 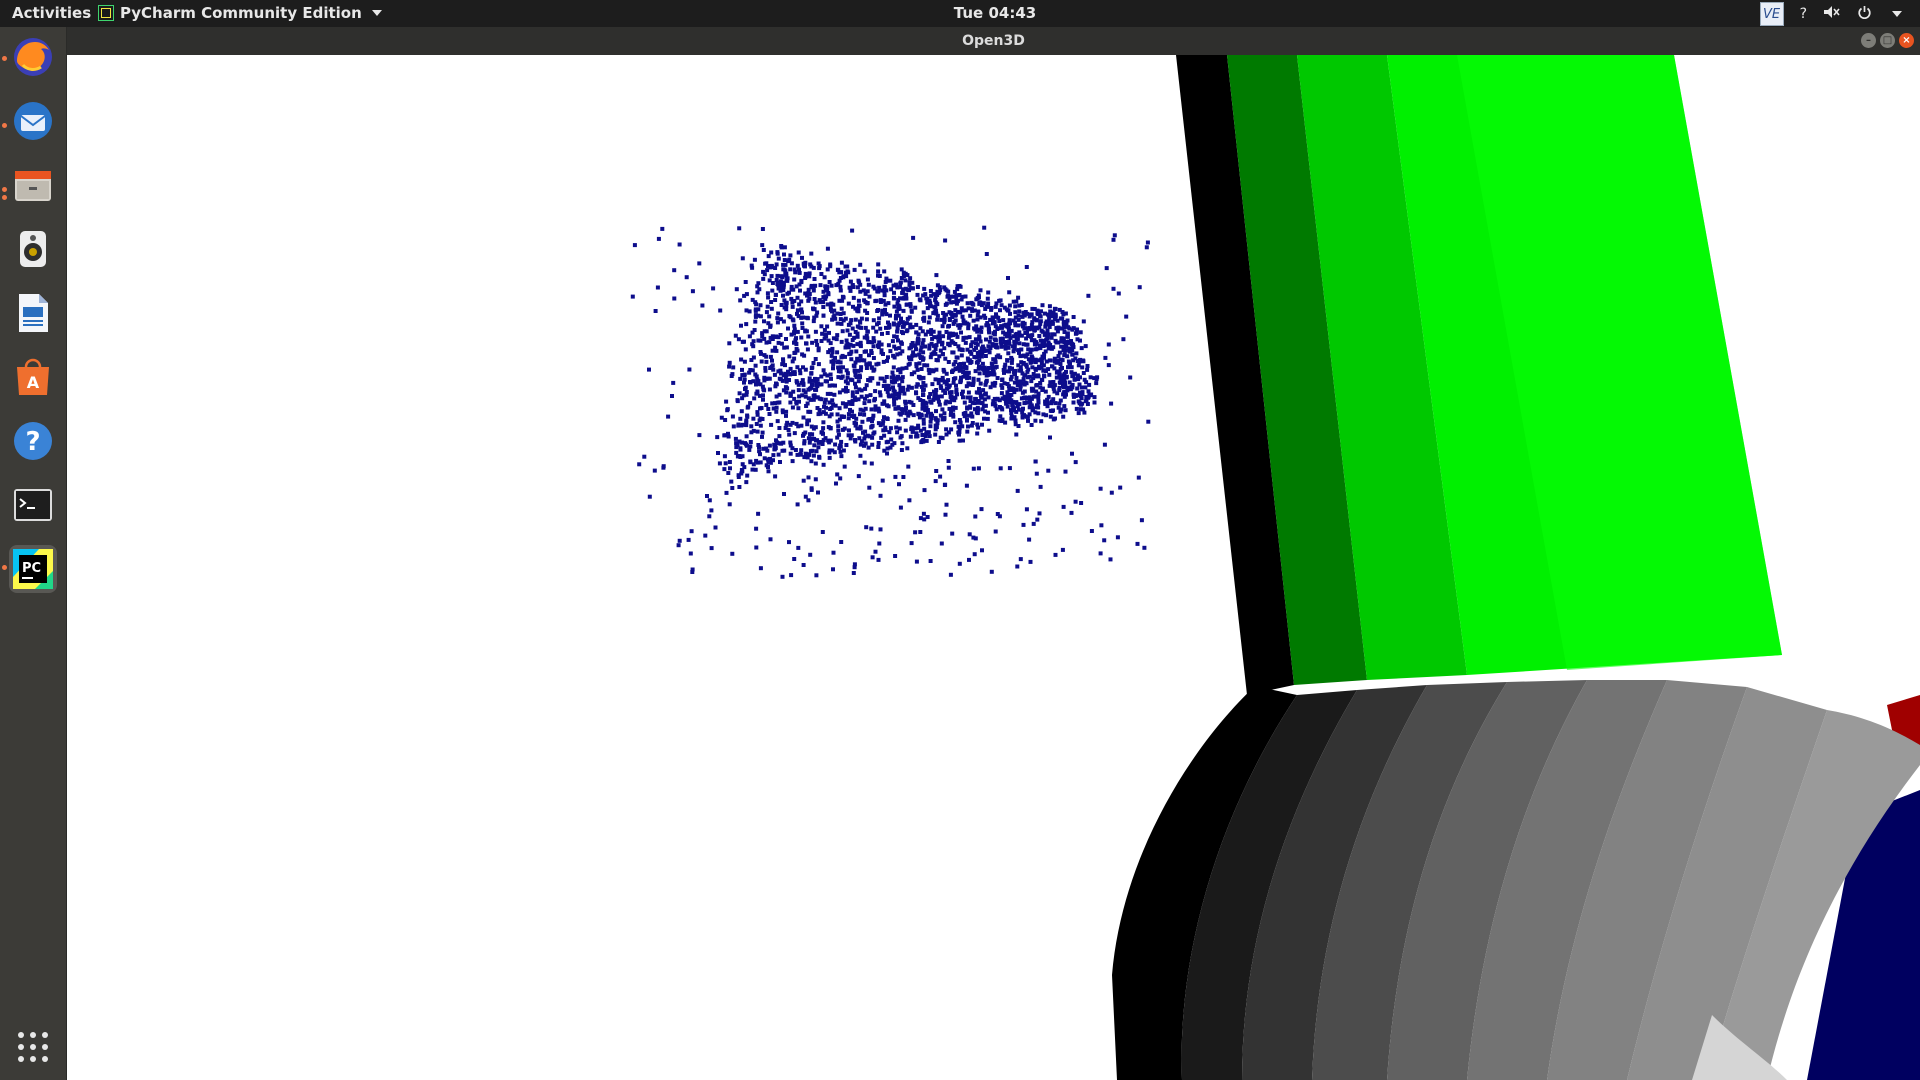 I want to click on minimize-button: –, so click(x=1868, y=40).